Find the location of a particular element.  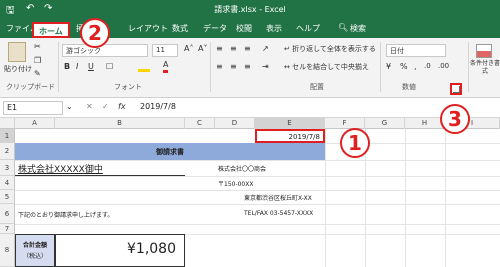

font-group-label: フォント is located at coordinates (128, 87).